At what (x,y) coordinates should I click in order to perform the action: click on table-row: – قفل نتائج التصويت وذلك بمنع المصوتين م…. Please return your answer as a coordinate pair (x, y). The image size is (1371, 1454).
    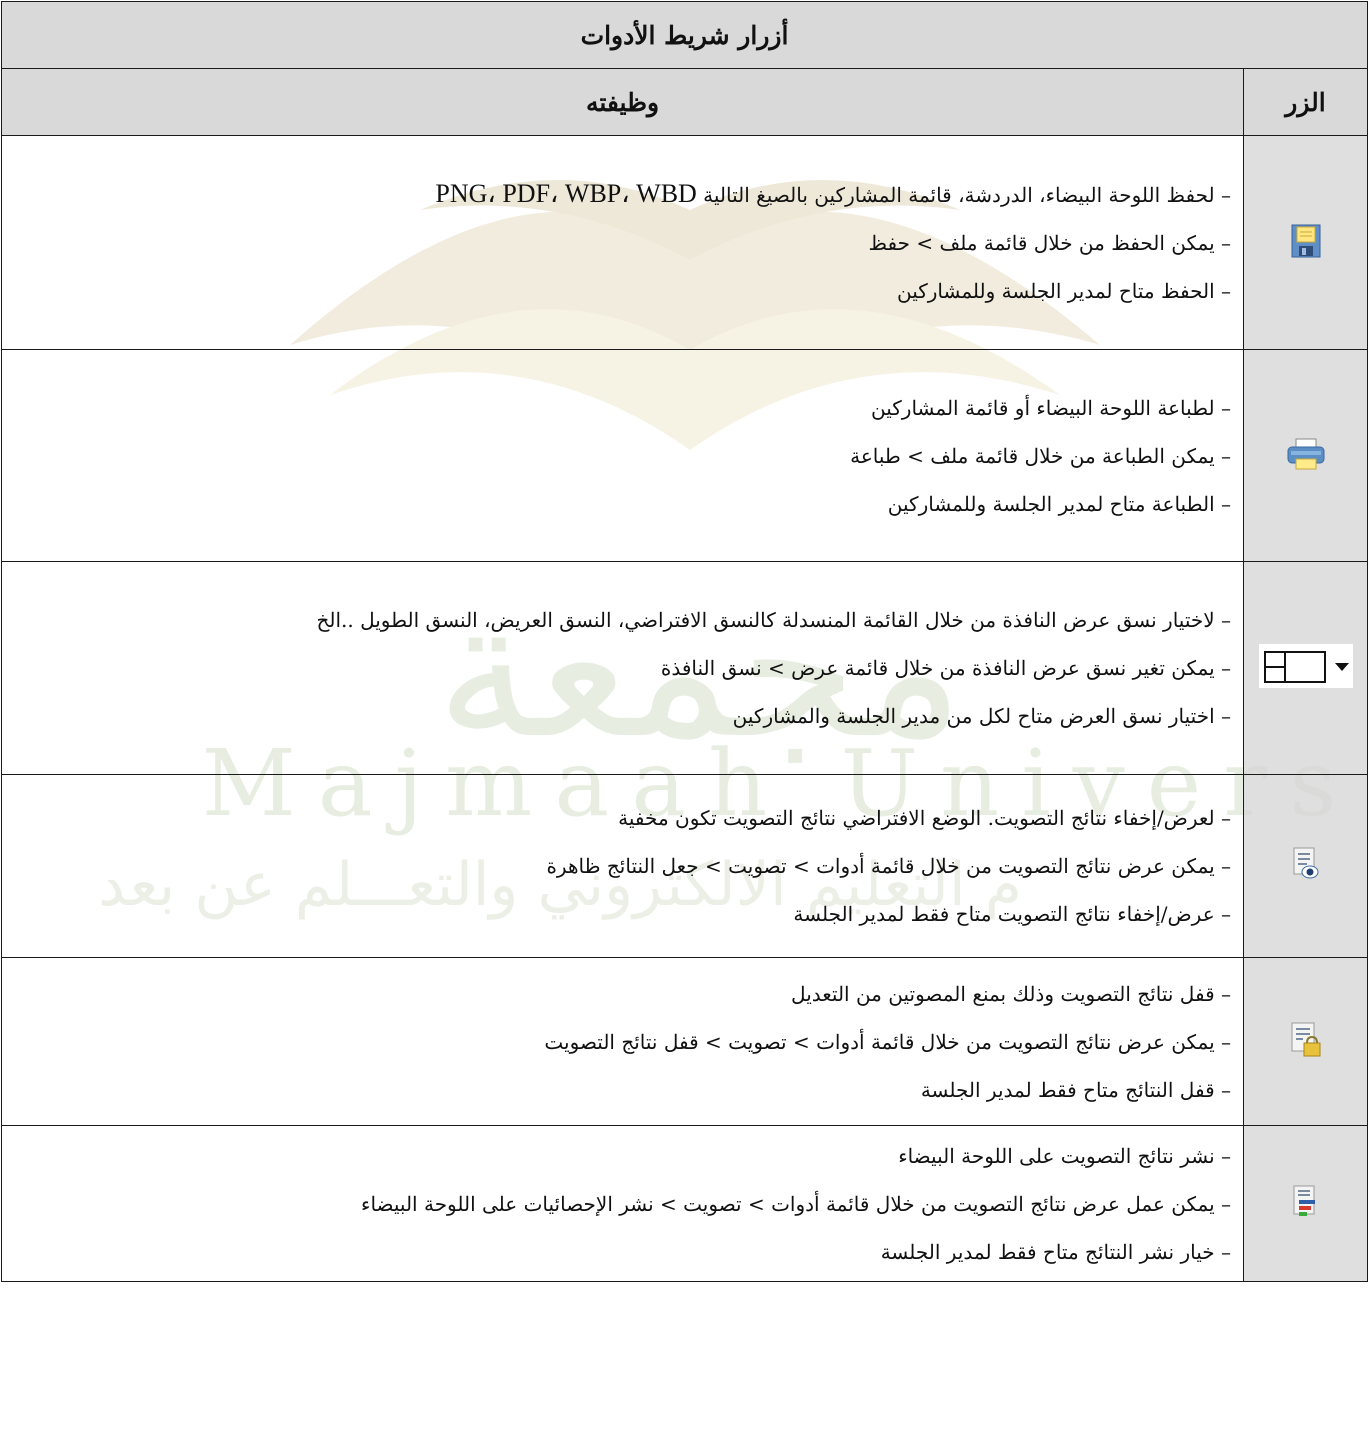
    Looking at the image, I should click on (684, 1041).